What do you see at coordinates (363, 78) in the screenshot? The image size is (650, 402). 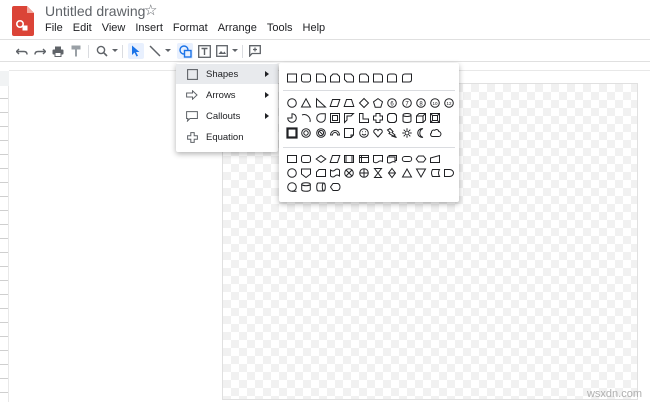 I see `snip-round-rect-shape-icon` at bounding box center [363, 78].